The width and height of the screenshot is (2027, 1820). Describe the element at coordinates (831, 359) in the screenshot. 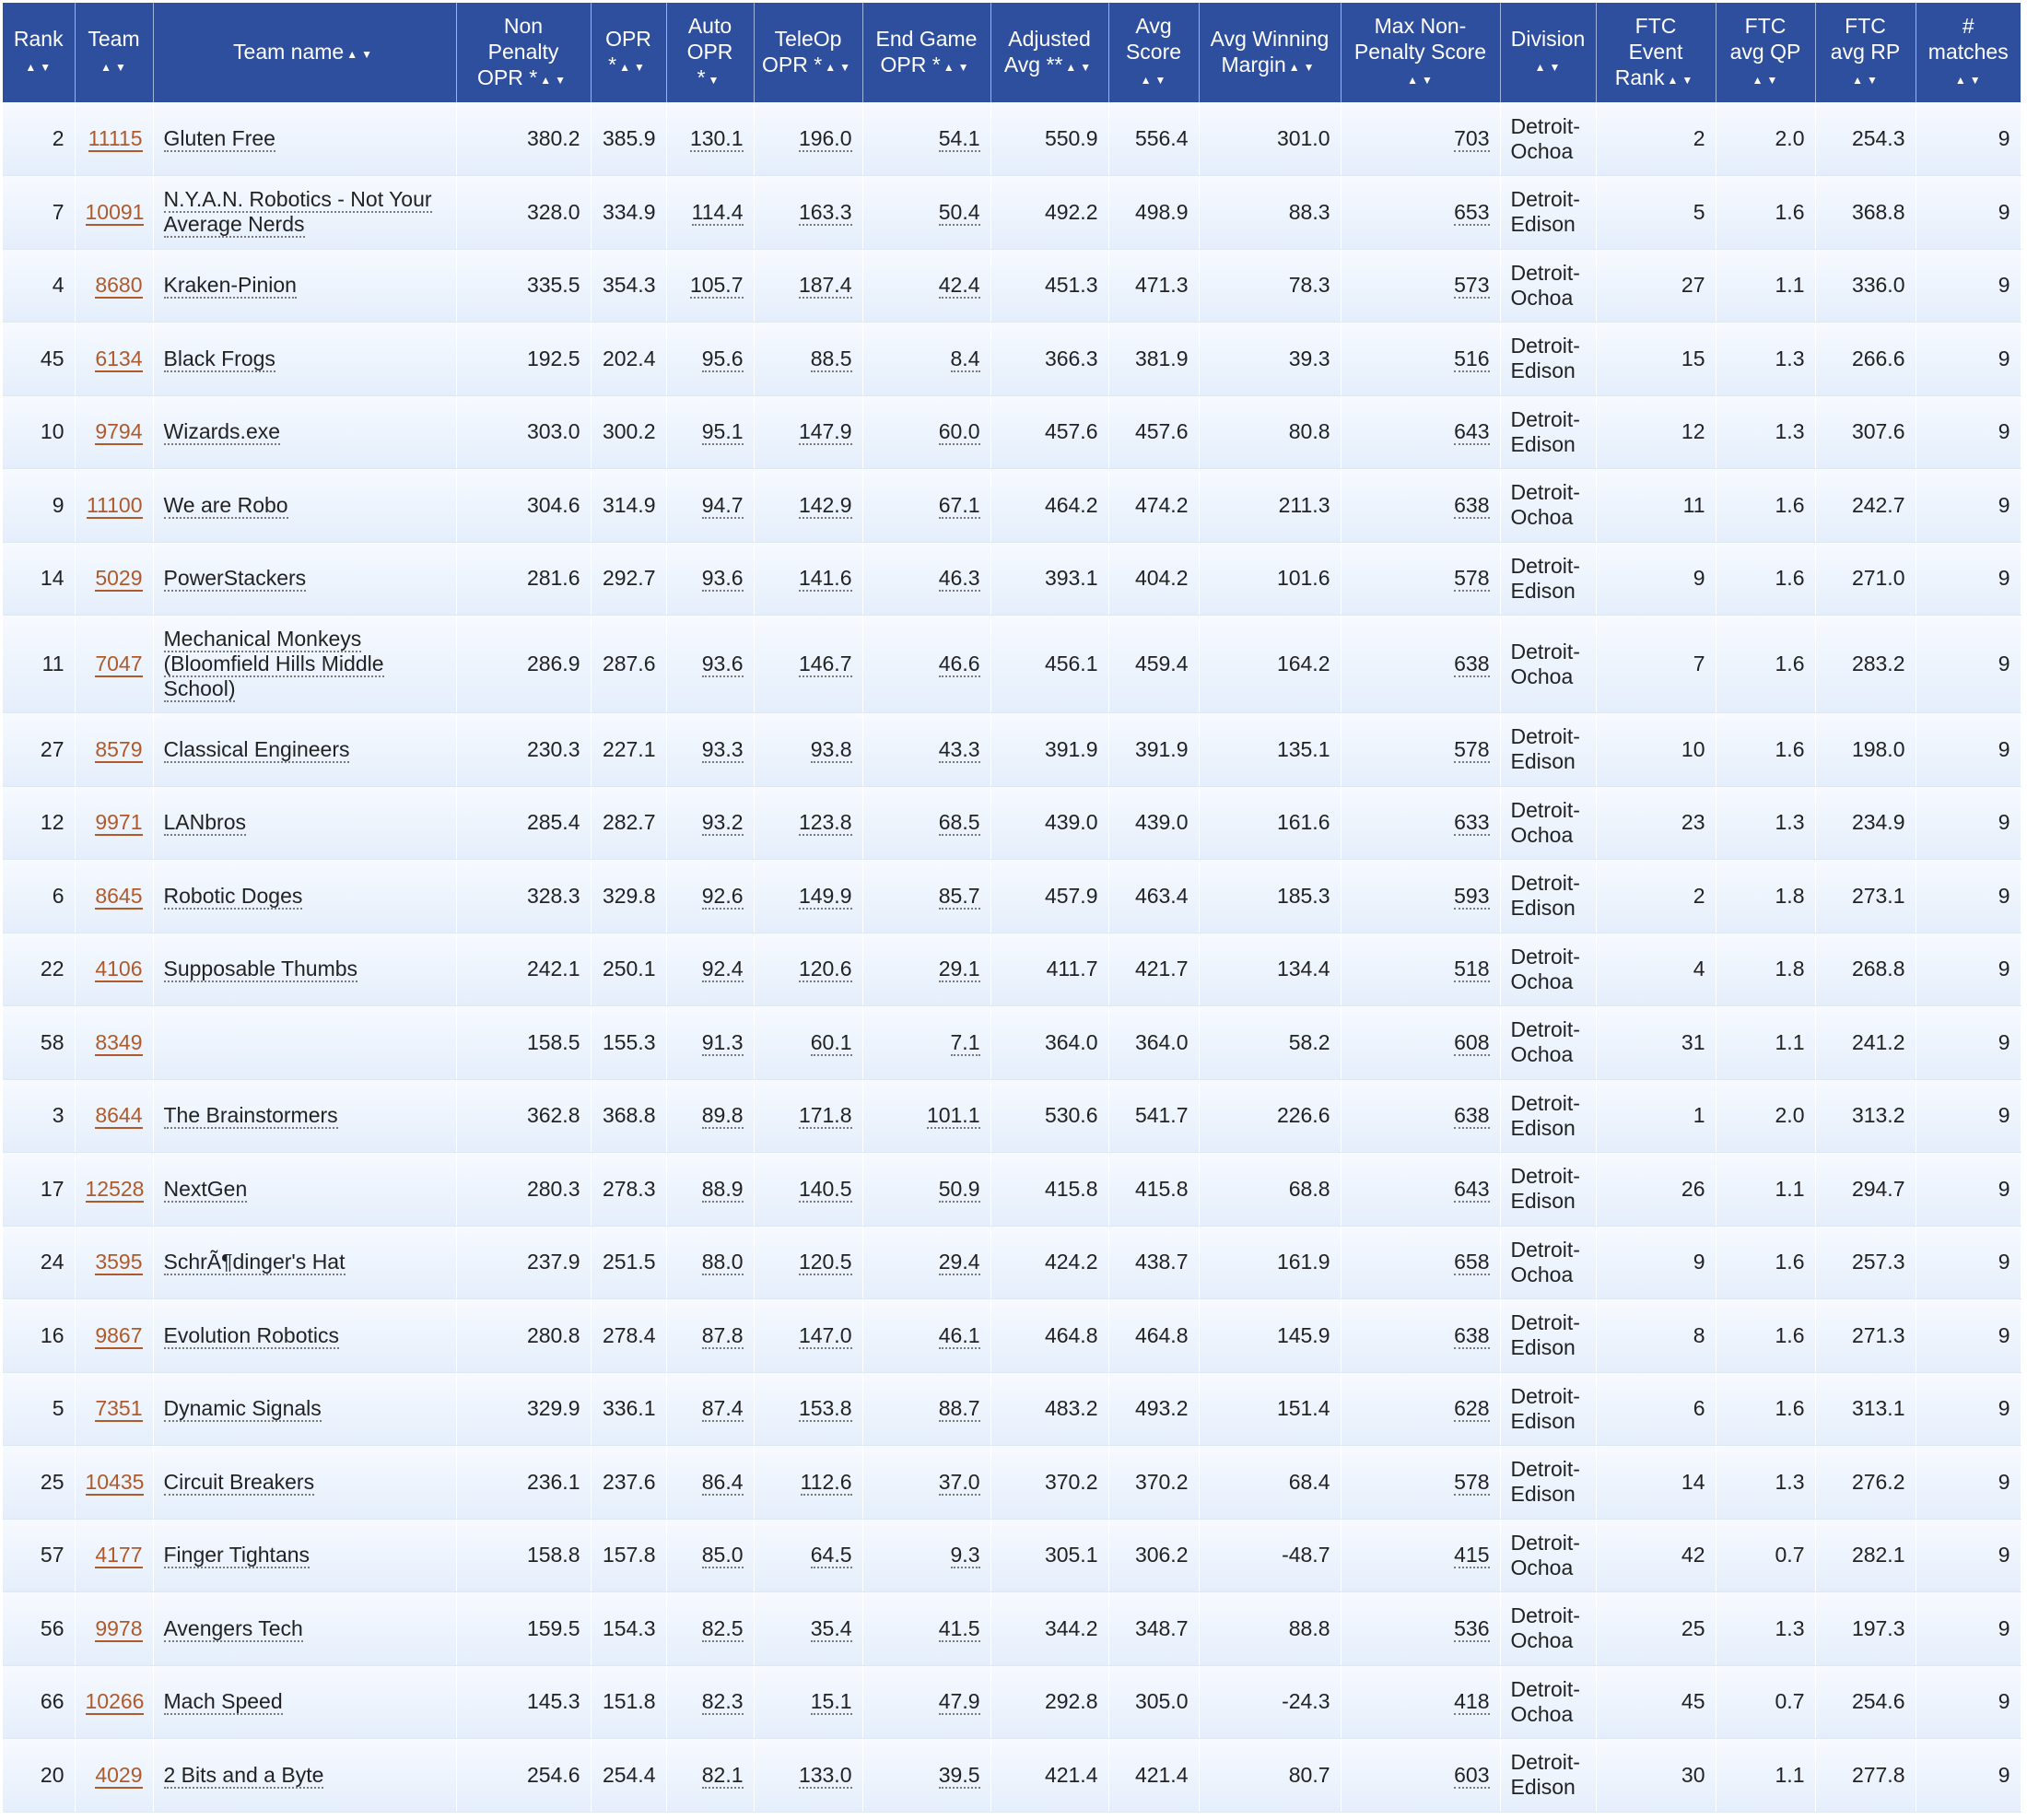

I see `teleop-value: 88.5` at that location.